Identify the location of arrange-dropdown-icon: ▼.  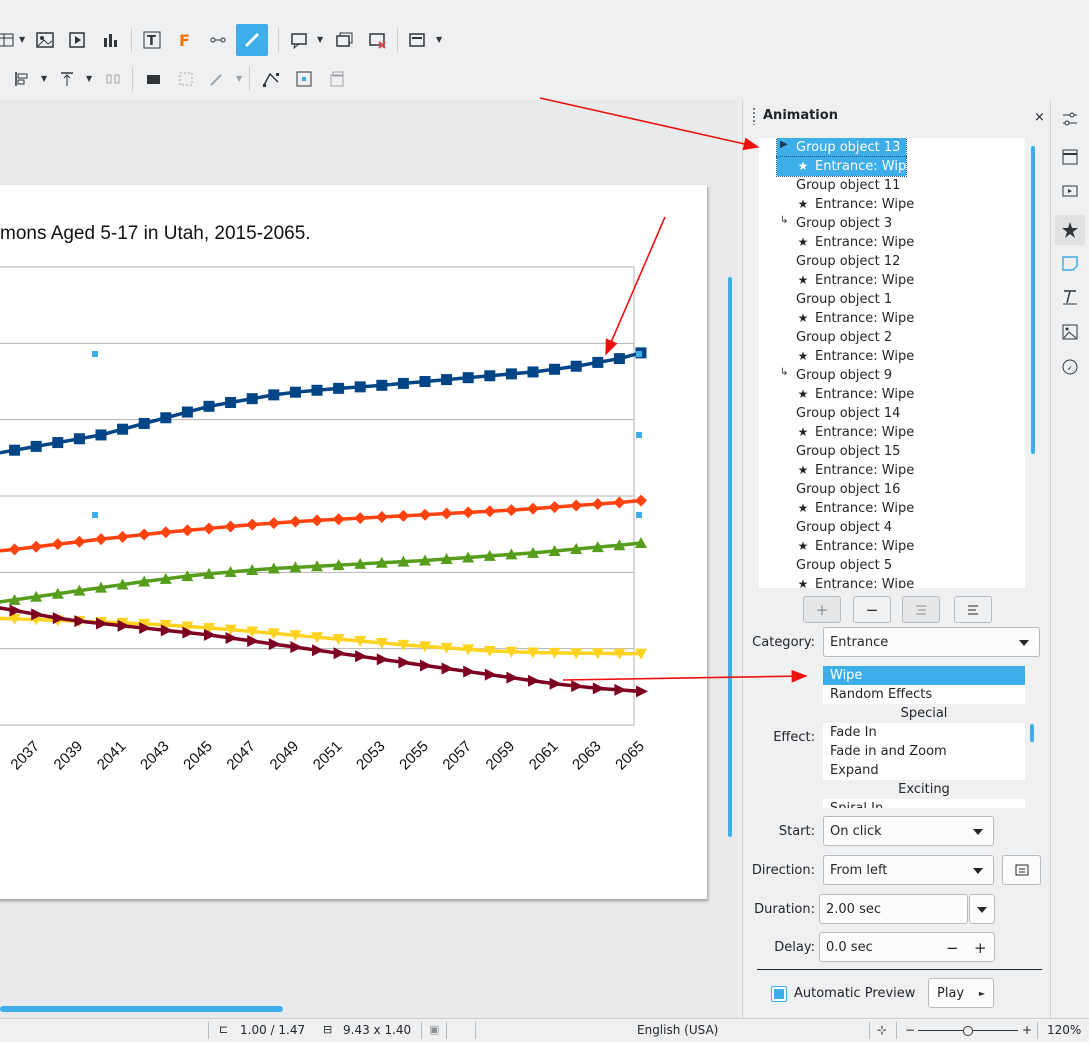
(89, 78).